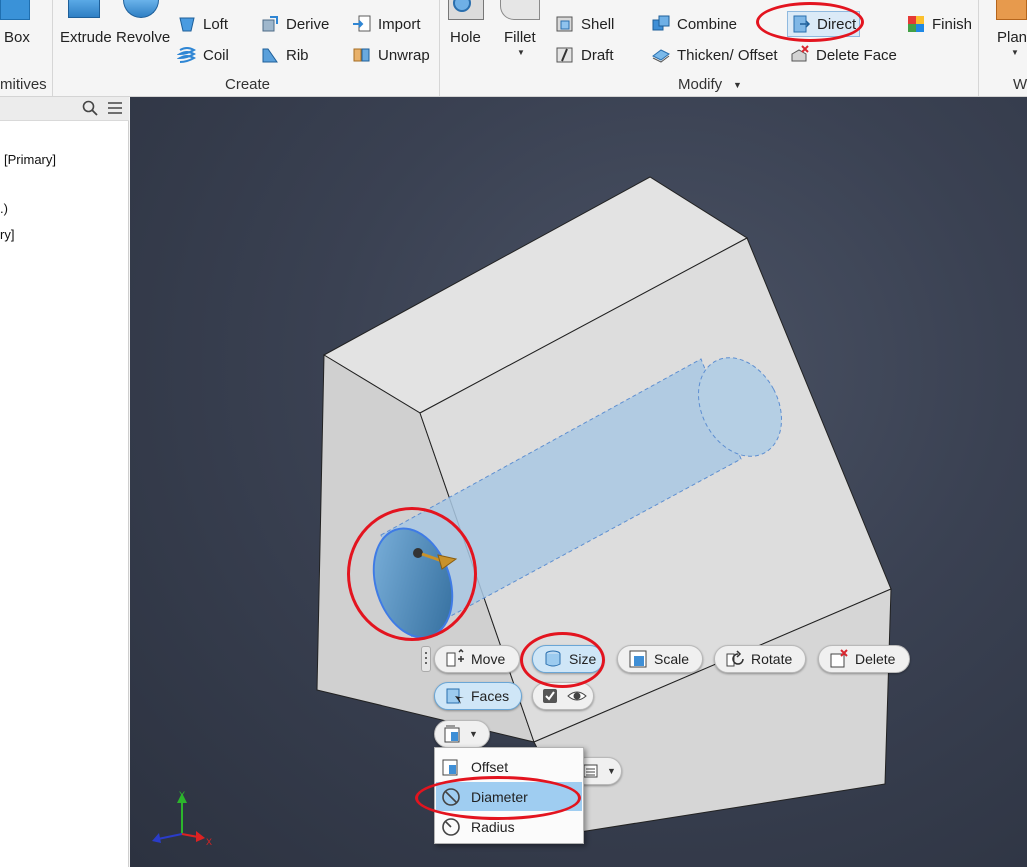 This screenshot has height=867, width=1027. What do you see at coordinates (202, 55) in the screenshot?
I see `coil-button: Coil` at bounding box center [202, 55].